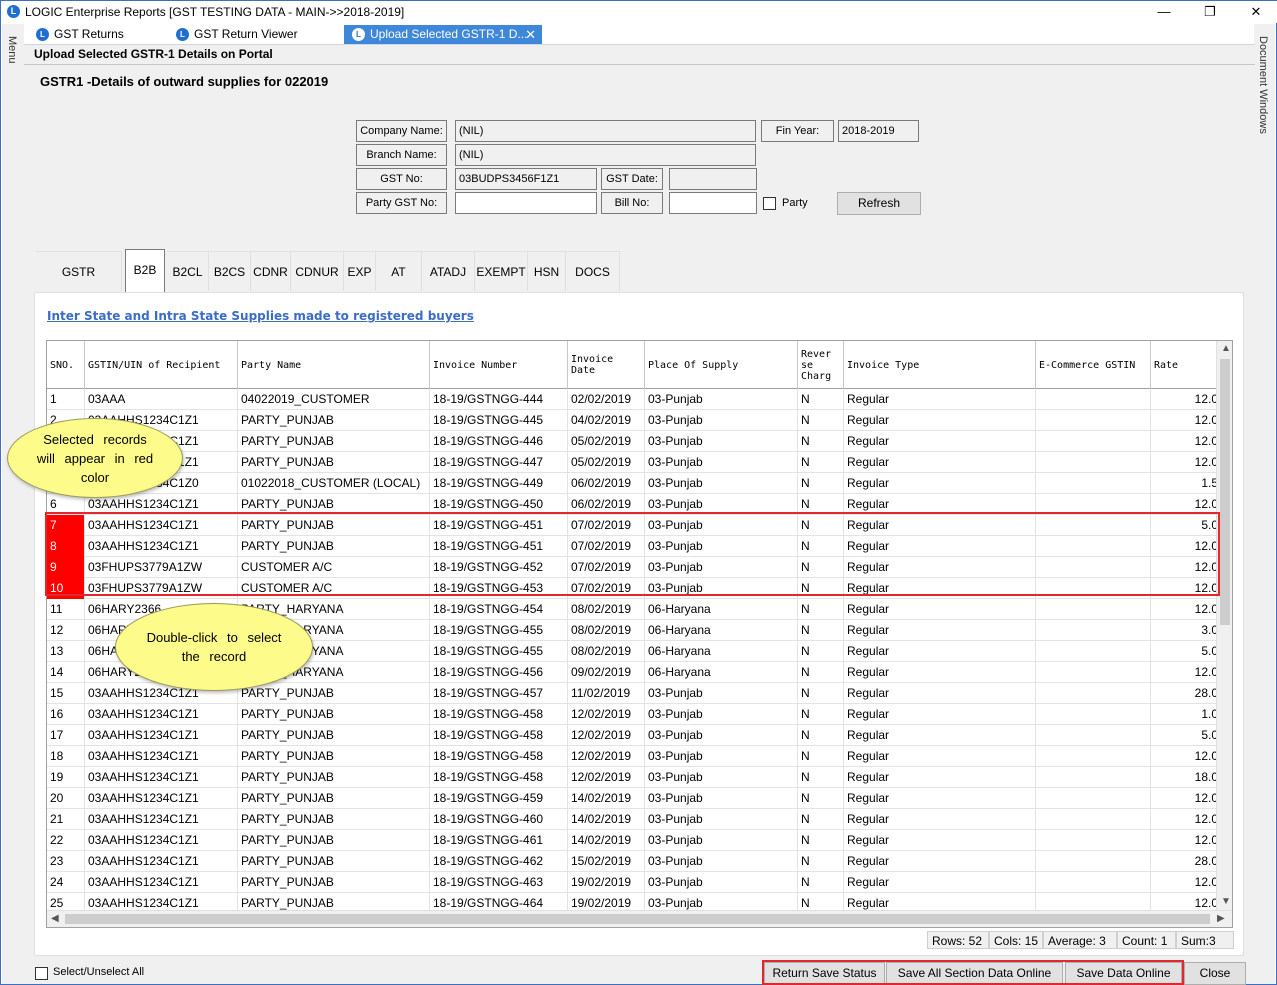 The image size is (1277, 985). Describe the element at coordinates (501, 271) in the screenshot. I see `tab-exempt: EXEMPT` at that location.